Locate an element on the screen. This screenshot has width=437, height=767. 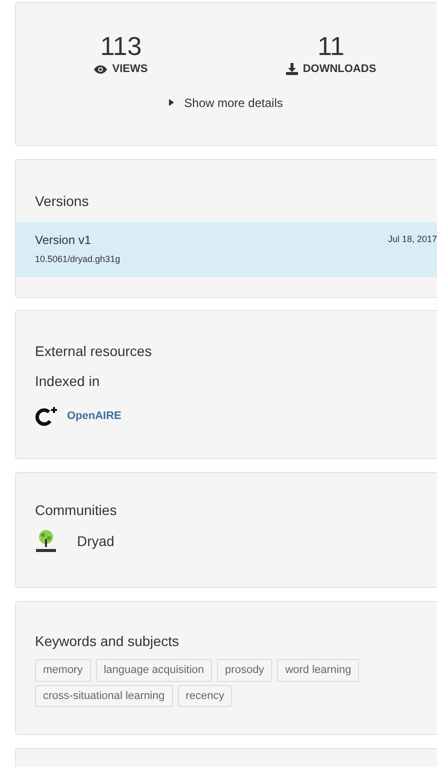
keyword-tag: prosody is located at coordinates (244, 670).